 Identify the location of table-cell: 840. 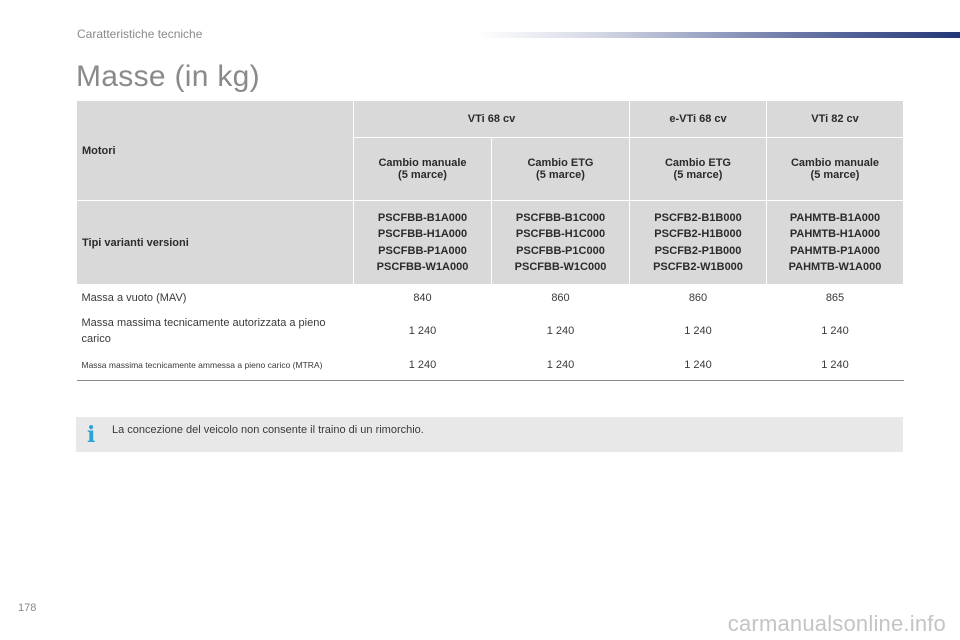
(422, 297).